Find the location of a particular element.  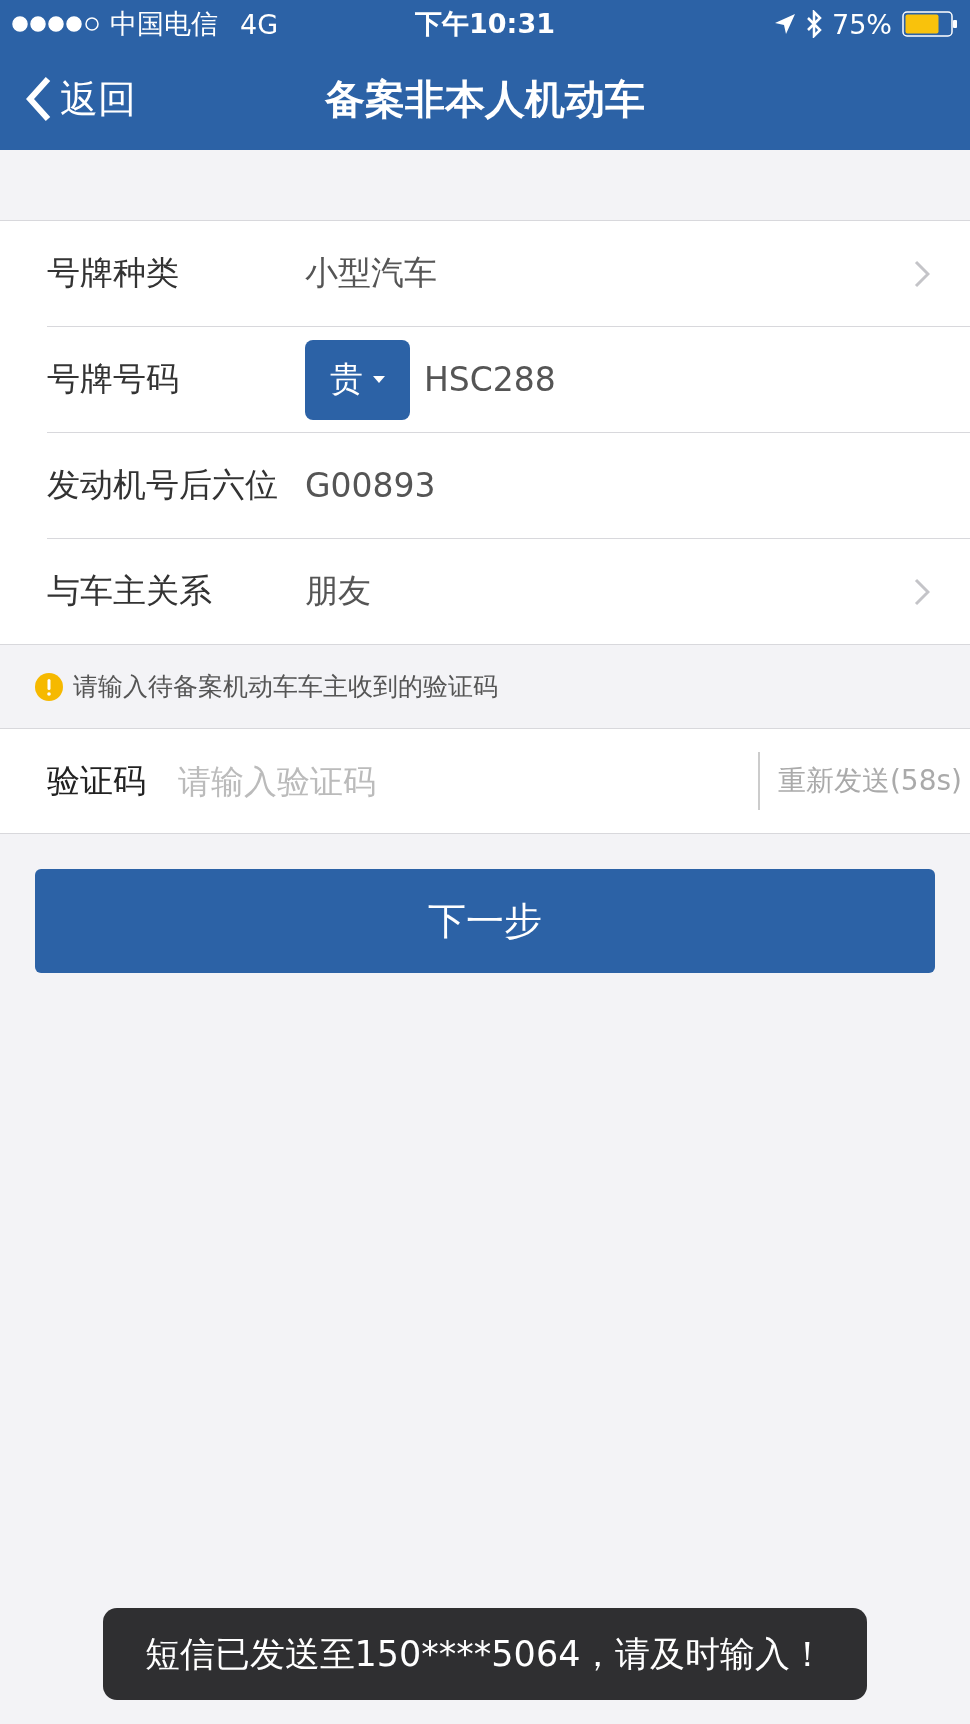

network-type: 4G is located at coordinates (259, 24).